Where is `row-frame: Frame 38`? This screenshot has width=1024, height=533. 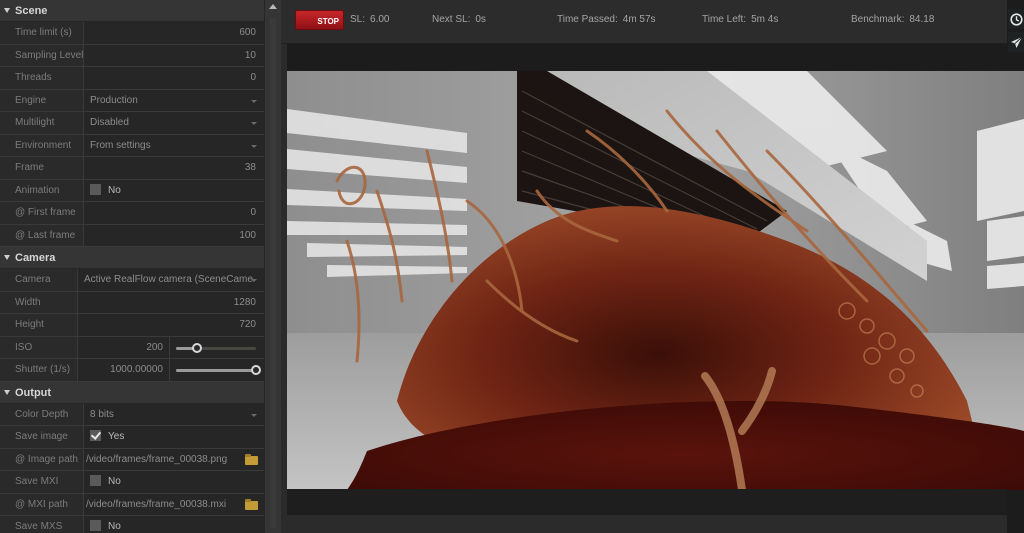 row-frame: Frame 38 is located at coordinates (132, 168).